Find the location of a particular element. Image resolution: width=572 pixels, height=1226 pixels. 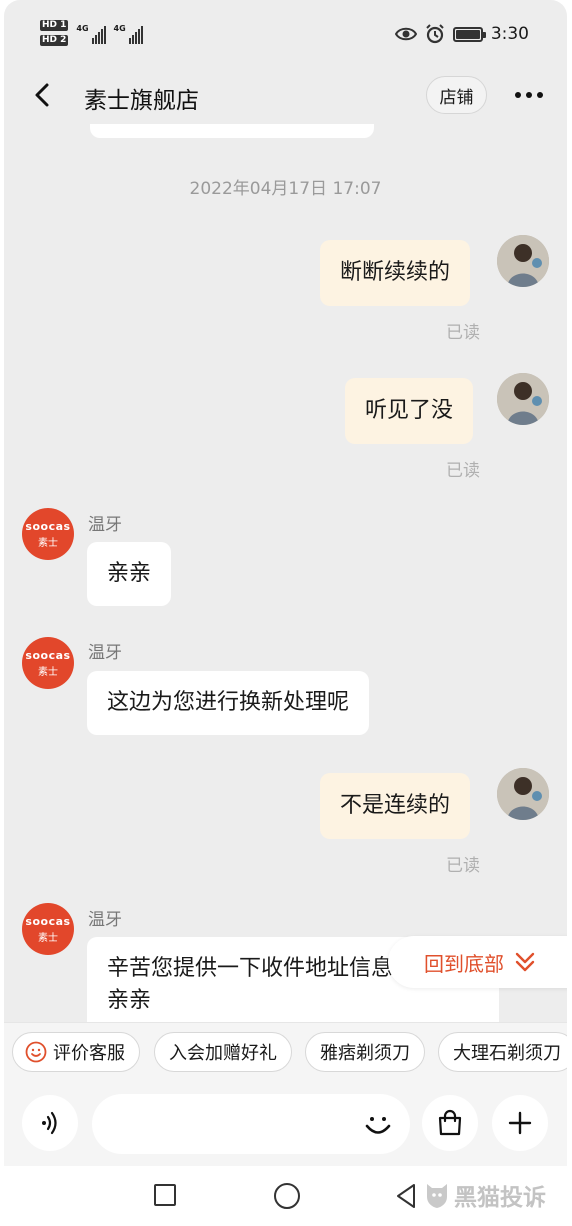

alarm-icon is located at coordinates (435, 34).